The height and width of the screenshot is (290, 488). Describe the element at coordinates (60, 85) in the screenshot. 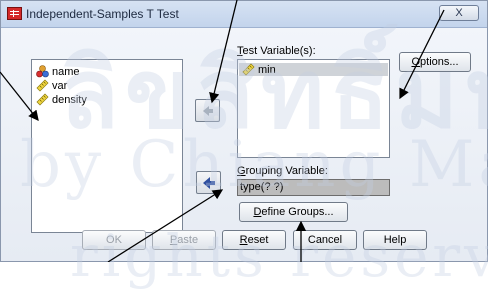

I see `variable-label: var` at that location.